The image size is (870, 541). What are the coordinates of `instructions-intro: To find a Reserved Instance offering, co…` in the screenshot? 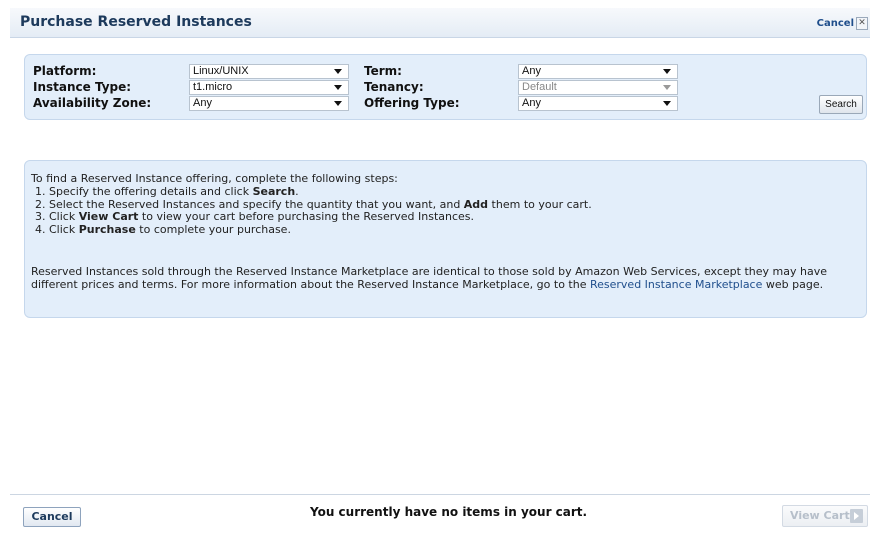 It's located at (214, 178).